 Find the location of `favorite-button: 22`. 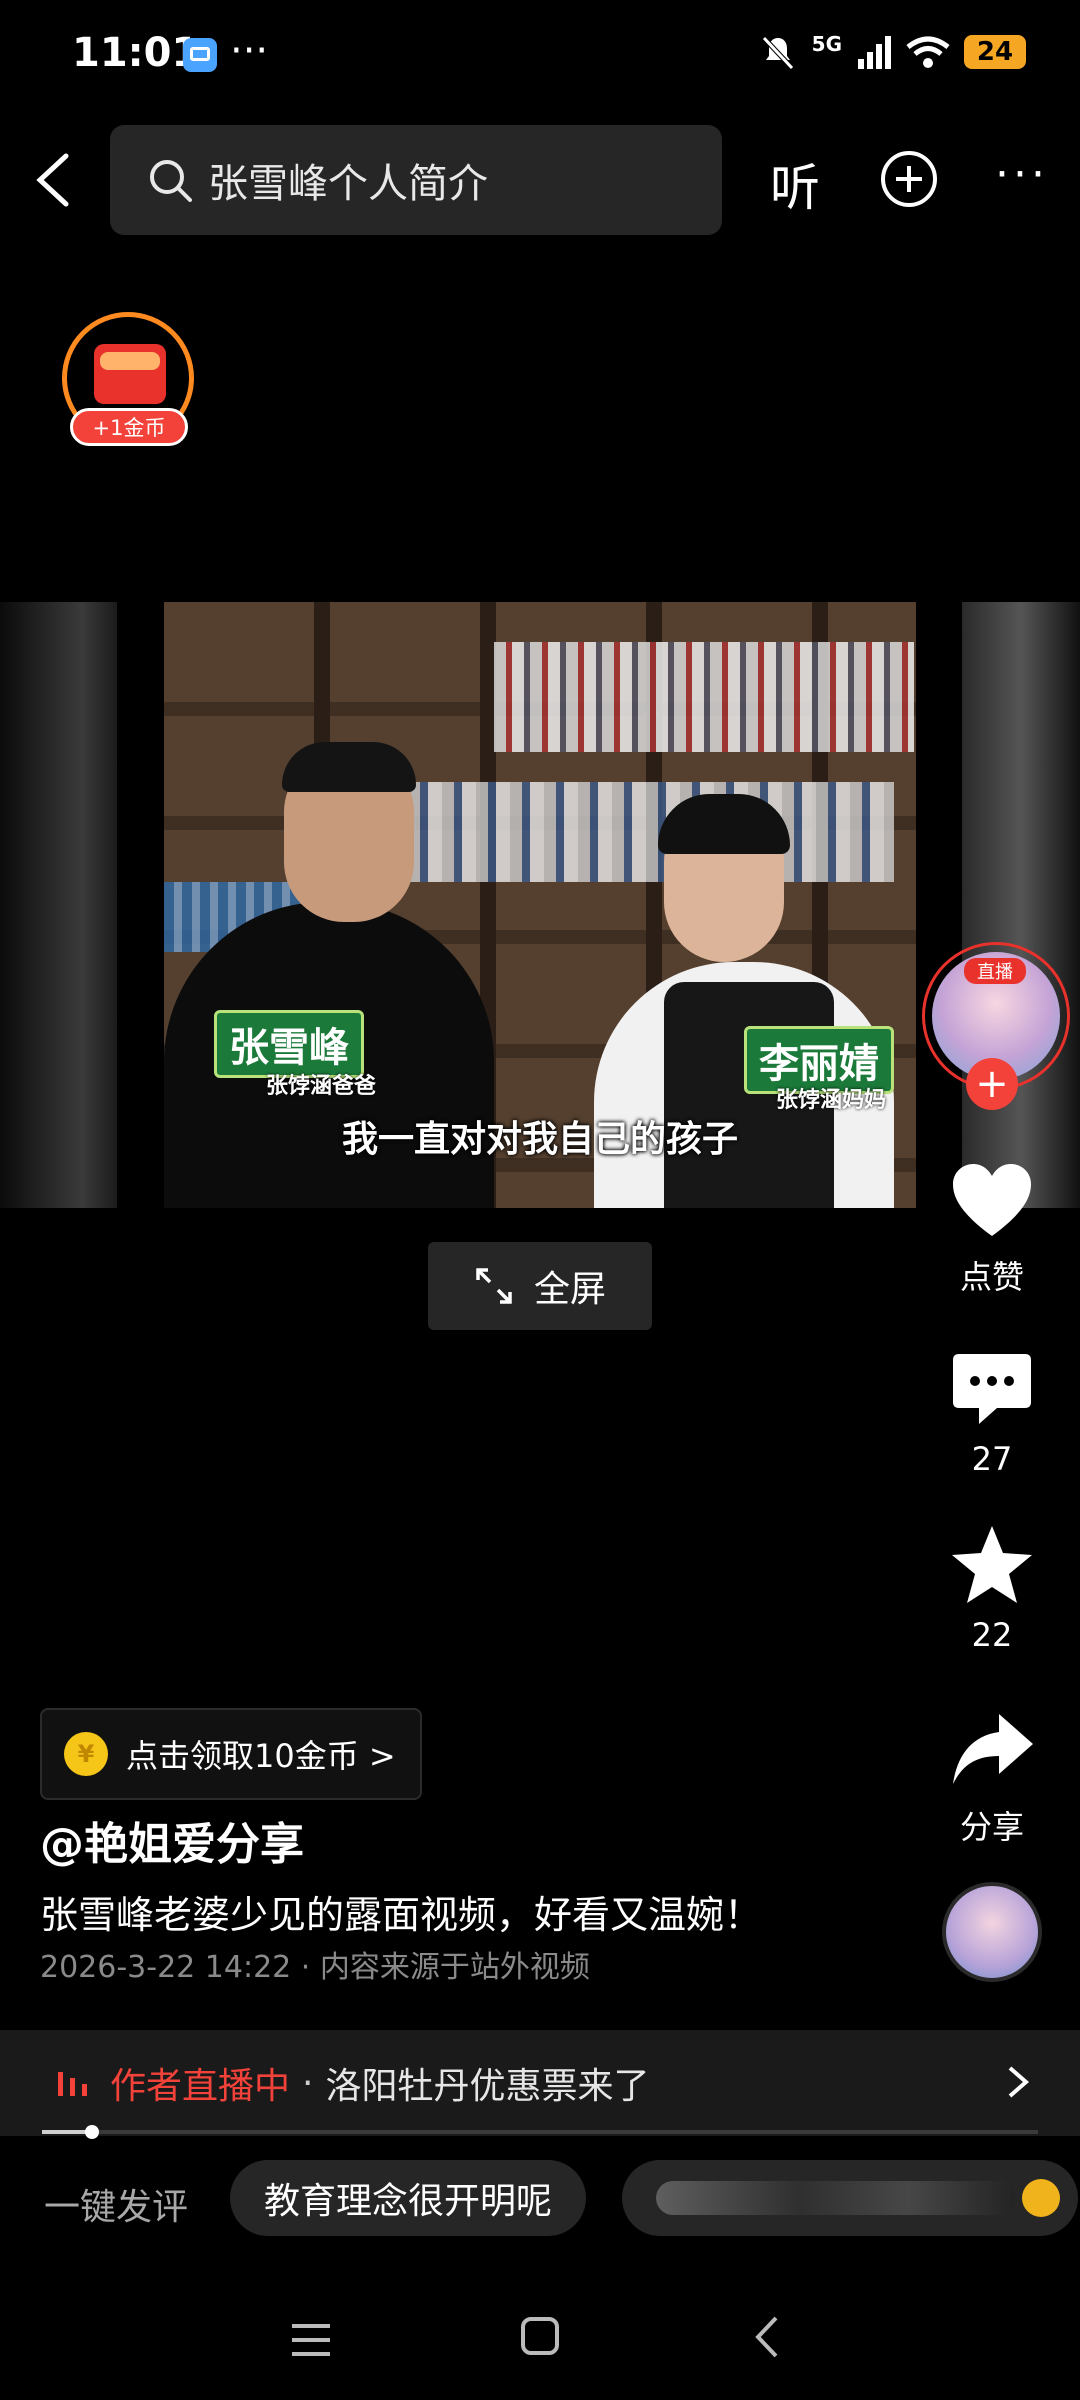

favorite-button: 22 is located at coordinates (992, 1588).